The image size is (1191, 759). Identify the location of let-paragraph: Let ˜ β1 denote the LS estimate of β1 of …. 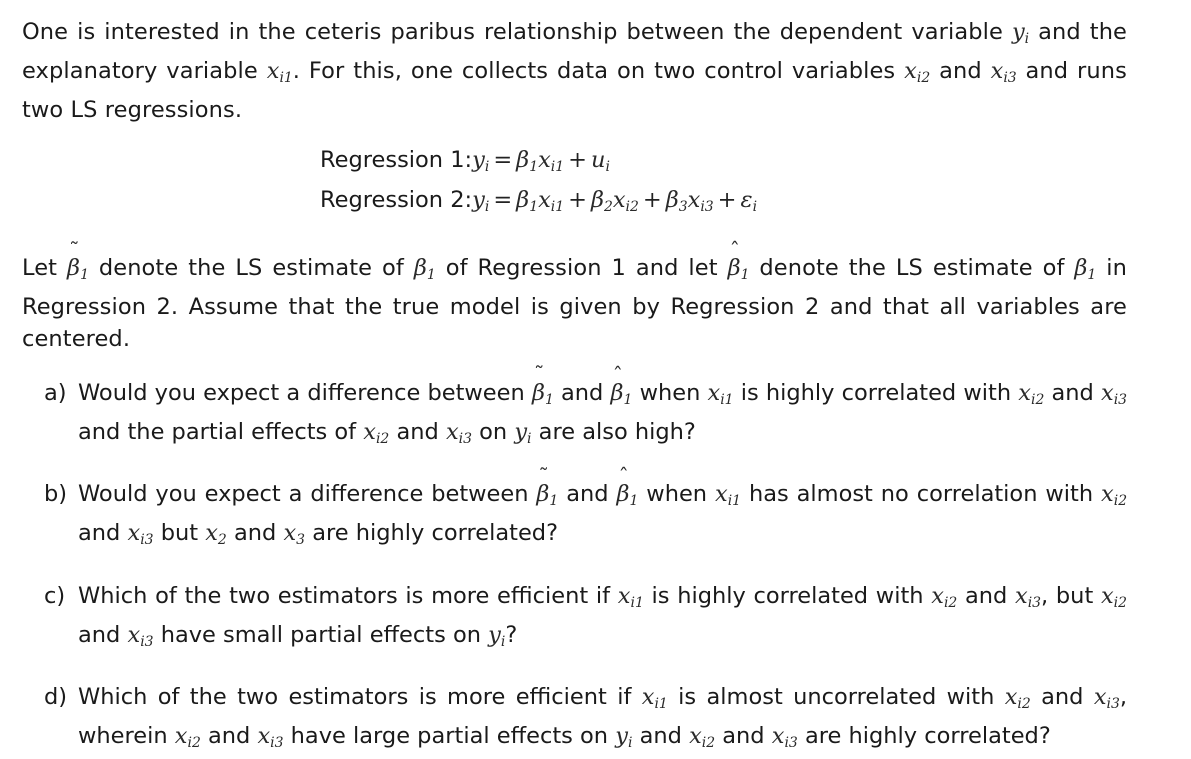
(574, 296).